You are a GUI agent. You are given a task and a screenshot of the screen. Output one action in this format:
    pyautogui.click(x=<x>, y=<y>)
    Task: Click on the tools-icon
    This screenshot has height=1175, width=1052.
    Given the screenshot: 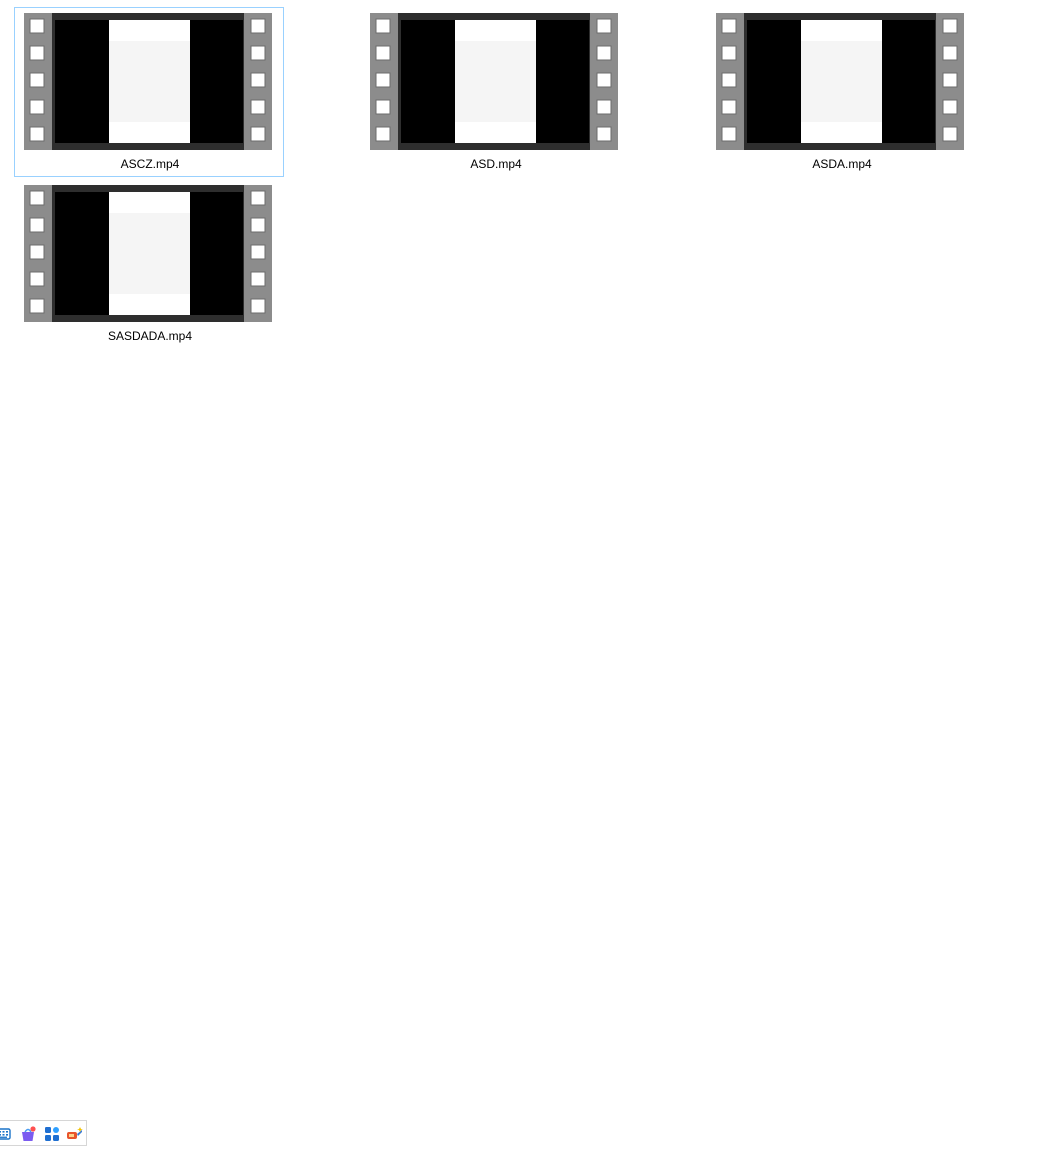 What is the action you would take?
    pyautogui.click(x=74, y=1134)
    